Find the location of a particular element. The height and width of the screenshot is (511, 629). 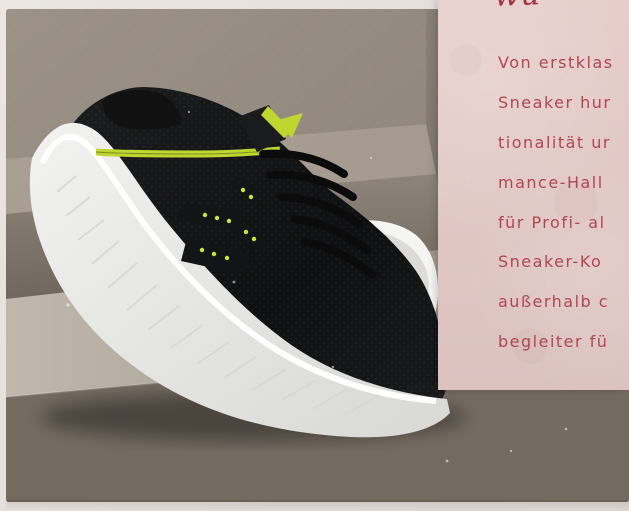

description-line-5: für Profi- al is located at coordinates (552, 222).